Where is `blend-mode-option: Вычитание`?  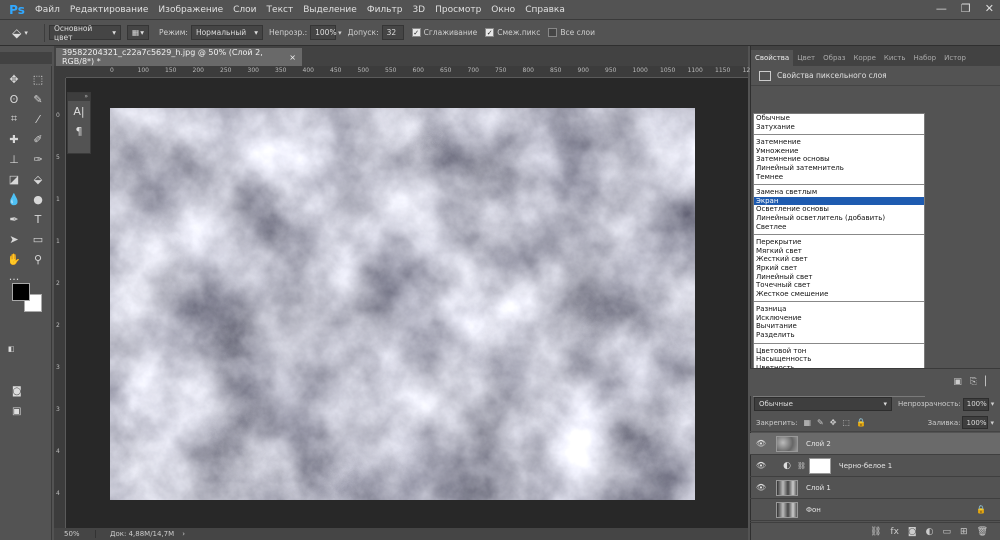
blend-mode-option: Вычитание is located at coordinates (839, 326).